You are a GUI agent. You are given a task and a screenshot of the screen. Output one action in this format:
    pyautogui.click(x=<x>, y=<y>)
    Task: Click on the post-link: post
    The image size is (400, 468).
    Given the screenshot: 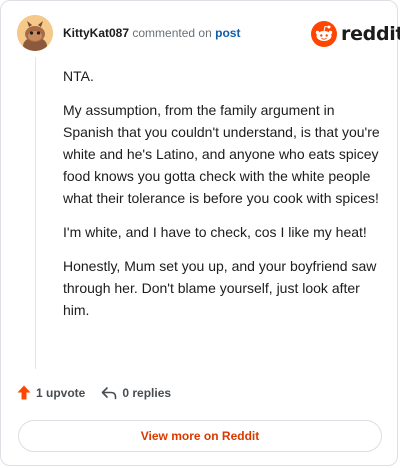 What is the action you would take?
    pyautogui.click(x=227, y=33)
    